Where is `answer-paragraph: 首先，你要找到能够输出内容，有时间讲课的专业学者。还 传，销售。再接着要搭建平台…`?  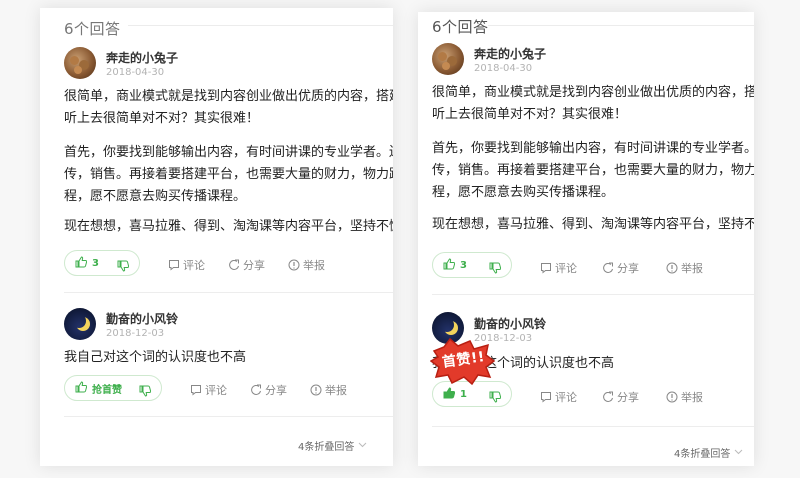
answer-paragraph: 首先，你要找到能够输出内容，有时间讲课的专业学者。还 传，销售。再接着要搭建平台… is located at coordinates (593, 171).